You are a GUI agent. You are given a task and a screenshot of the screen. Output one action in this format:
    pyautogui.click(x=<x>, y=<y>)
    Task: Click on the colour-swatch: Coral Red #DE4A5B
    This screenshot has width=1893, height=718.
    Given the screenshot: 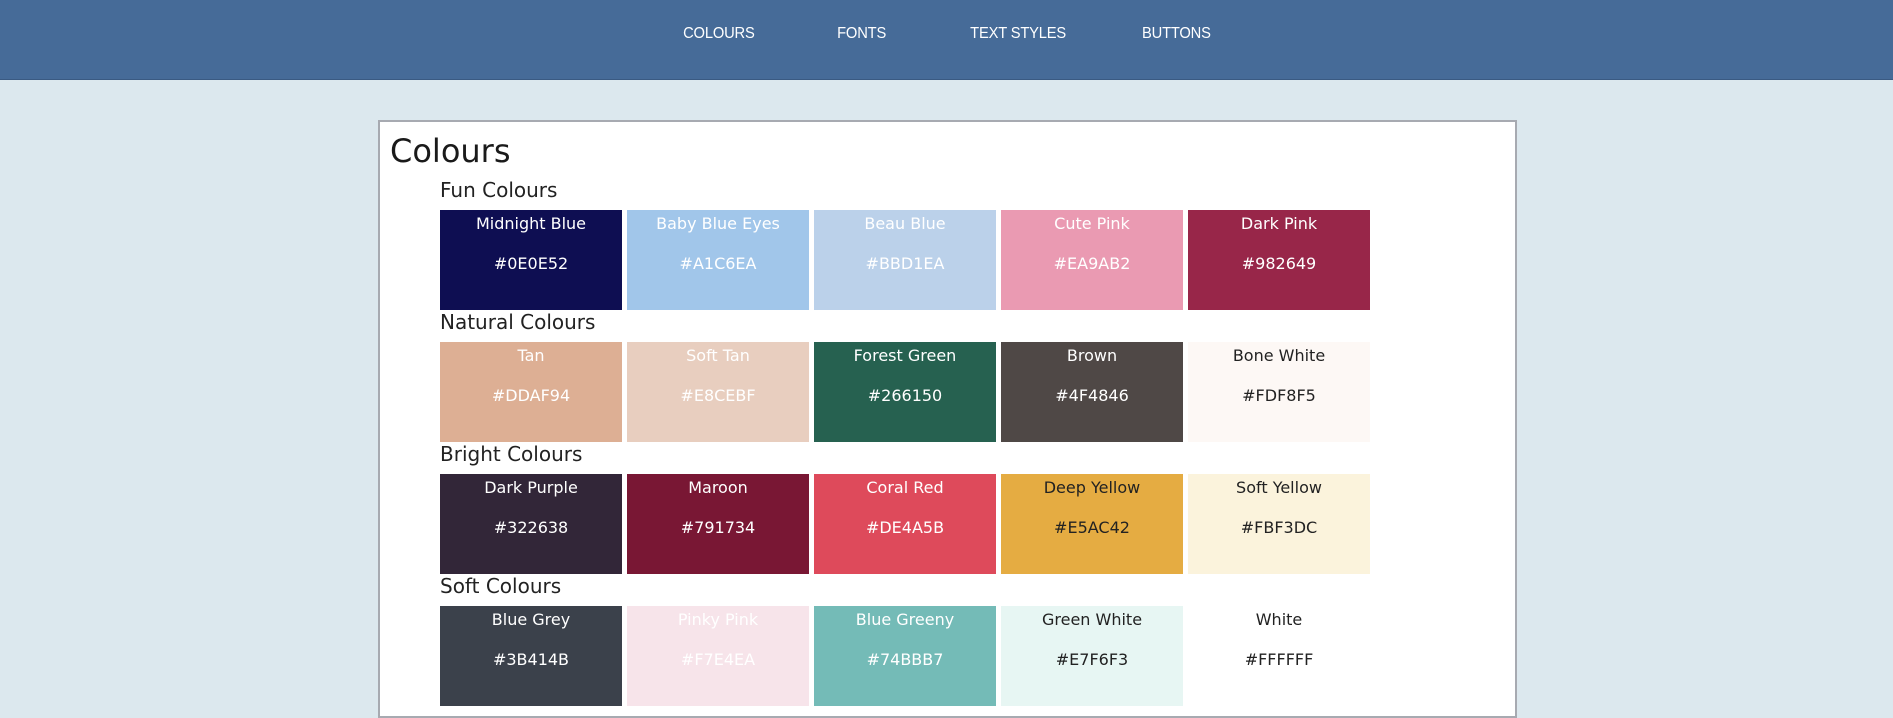 What is the action you would take?
    pyautogui.click(x=905, y=524)
    